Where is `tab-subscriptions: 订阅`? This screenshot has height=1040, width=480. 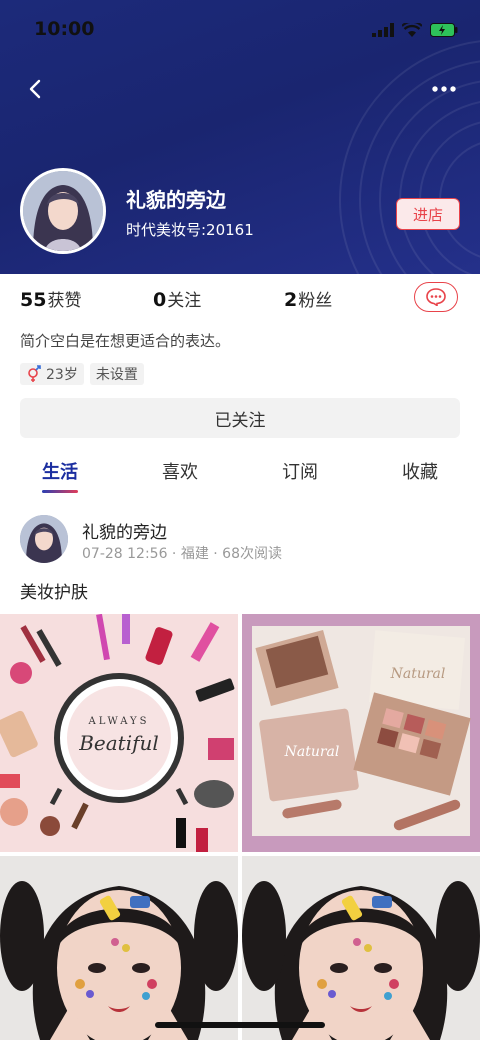 tab-subscriptions: 订阅 is located at coordinates (300, 471).